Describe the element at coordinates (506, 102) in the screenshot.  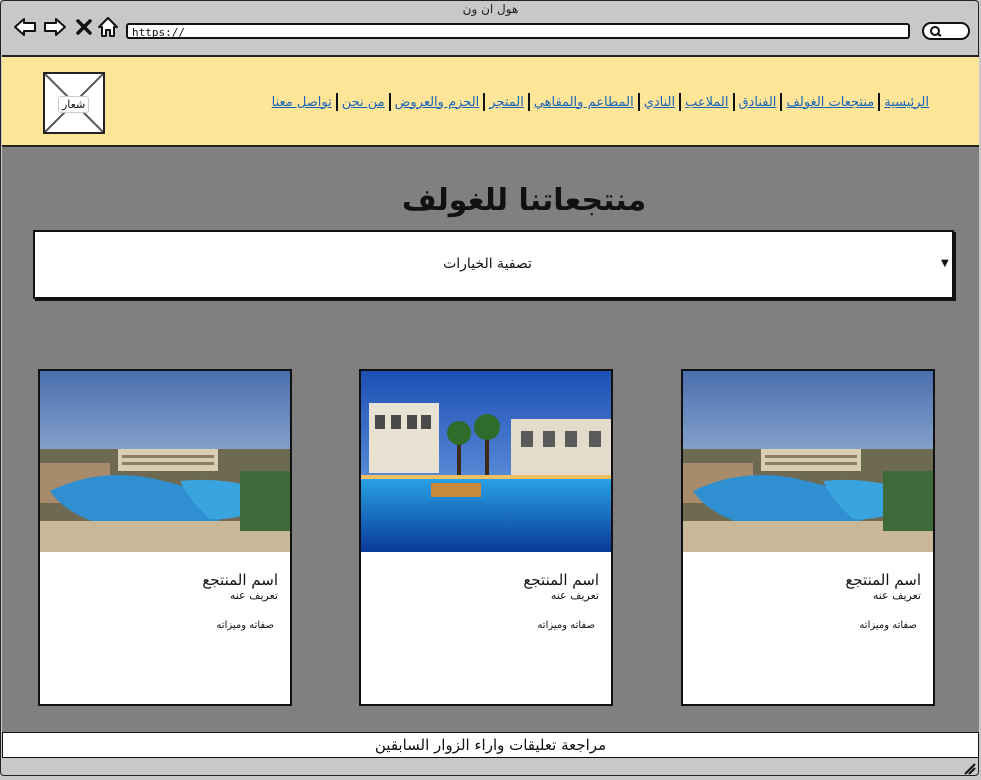
I see `nav-store: المتجر` at that location.